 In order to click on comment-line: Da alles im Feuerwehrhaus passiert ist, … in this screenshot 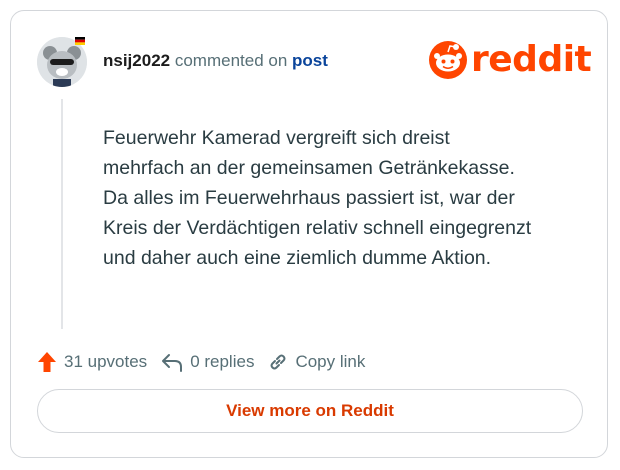, I will do `click(309, 198)`.